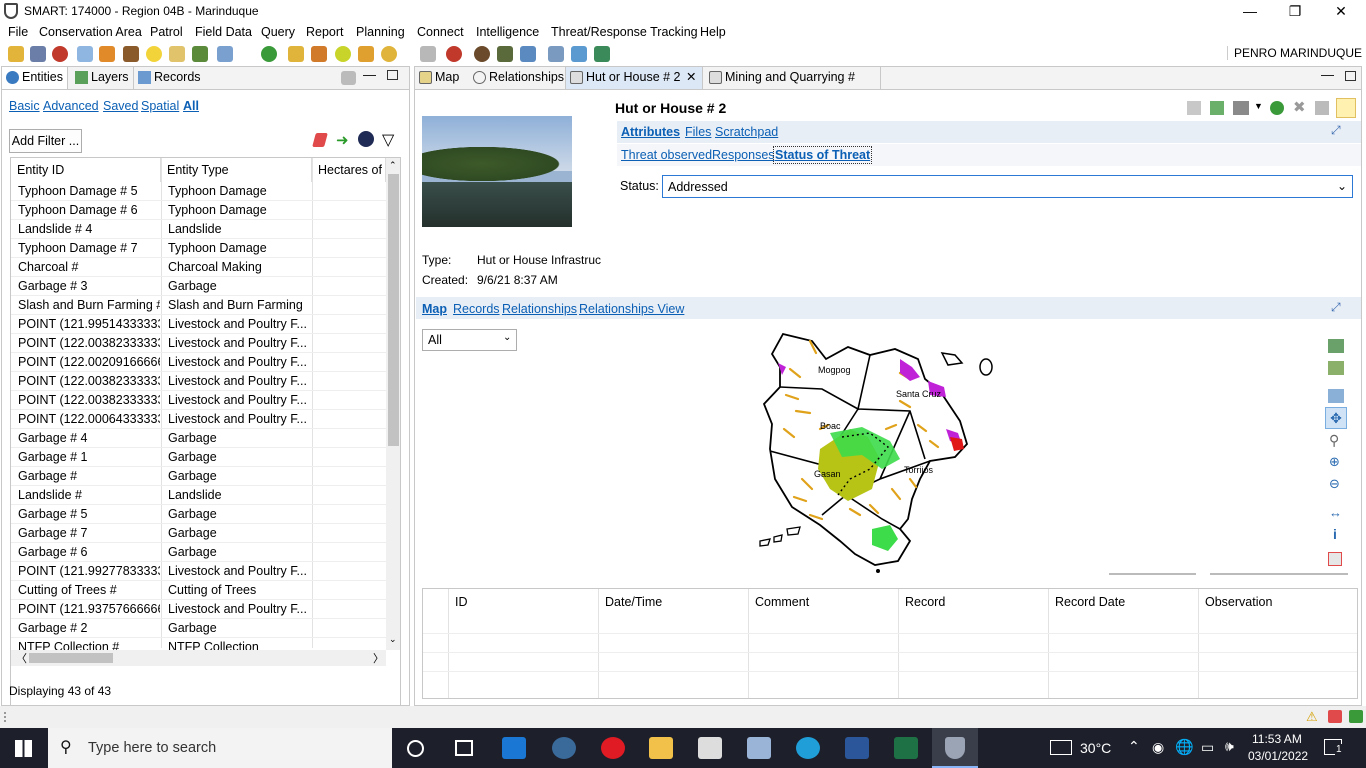 This screenshot has width=1366, height=768. Describe the element at coordinates (296, 54) in the screenshot. I see `patrol-add-icon` at that location.